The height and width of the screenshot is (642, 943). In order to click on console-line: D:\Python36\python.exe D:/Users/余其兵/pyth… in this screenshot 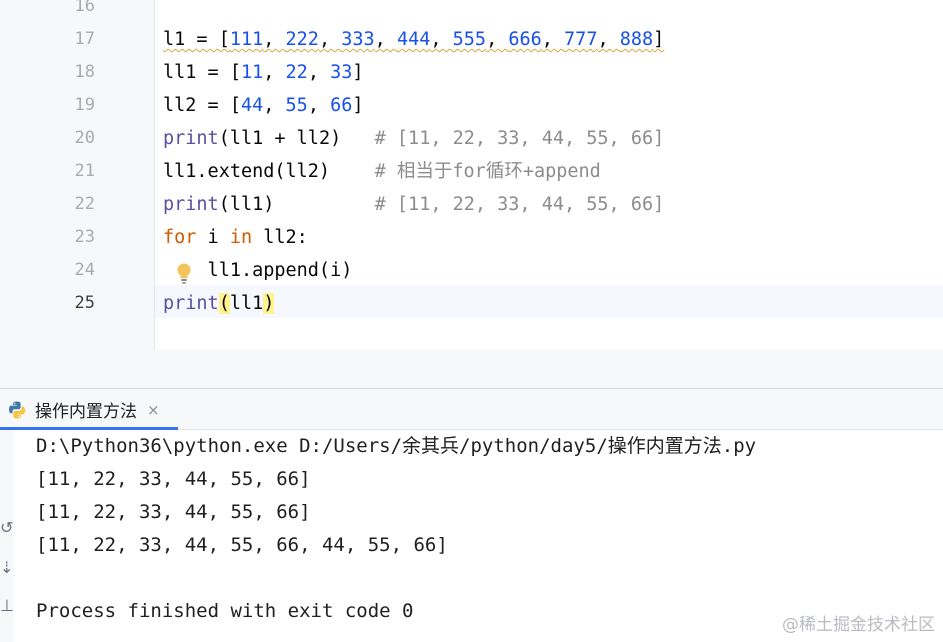, I will do `click(396, 446)`.